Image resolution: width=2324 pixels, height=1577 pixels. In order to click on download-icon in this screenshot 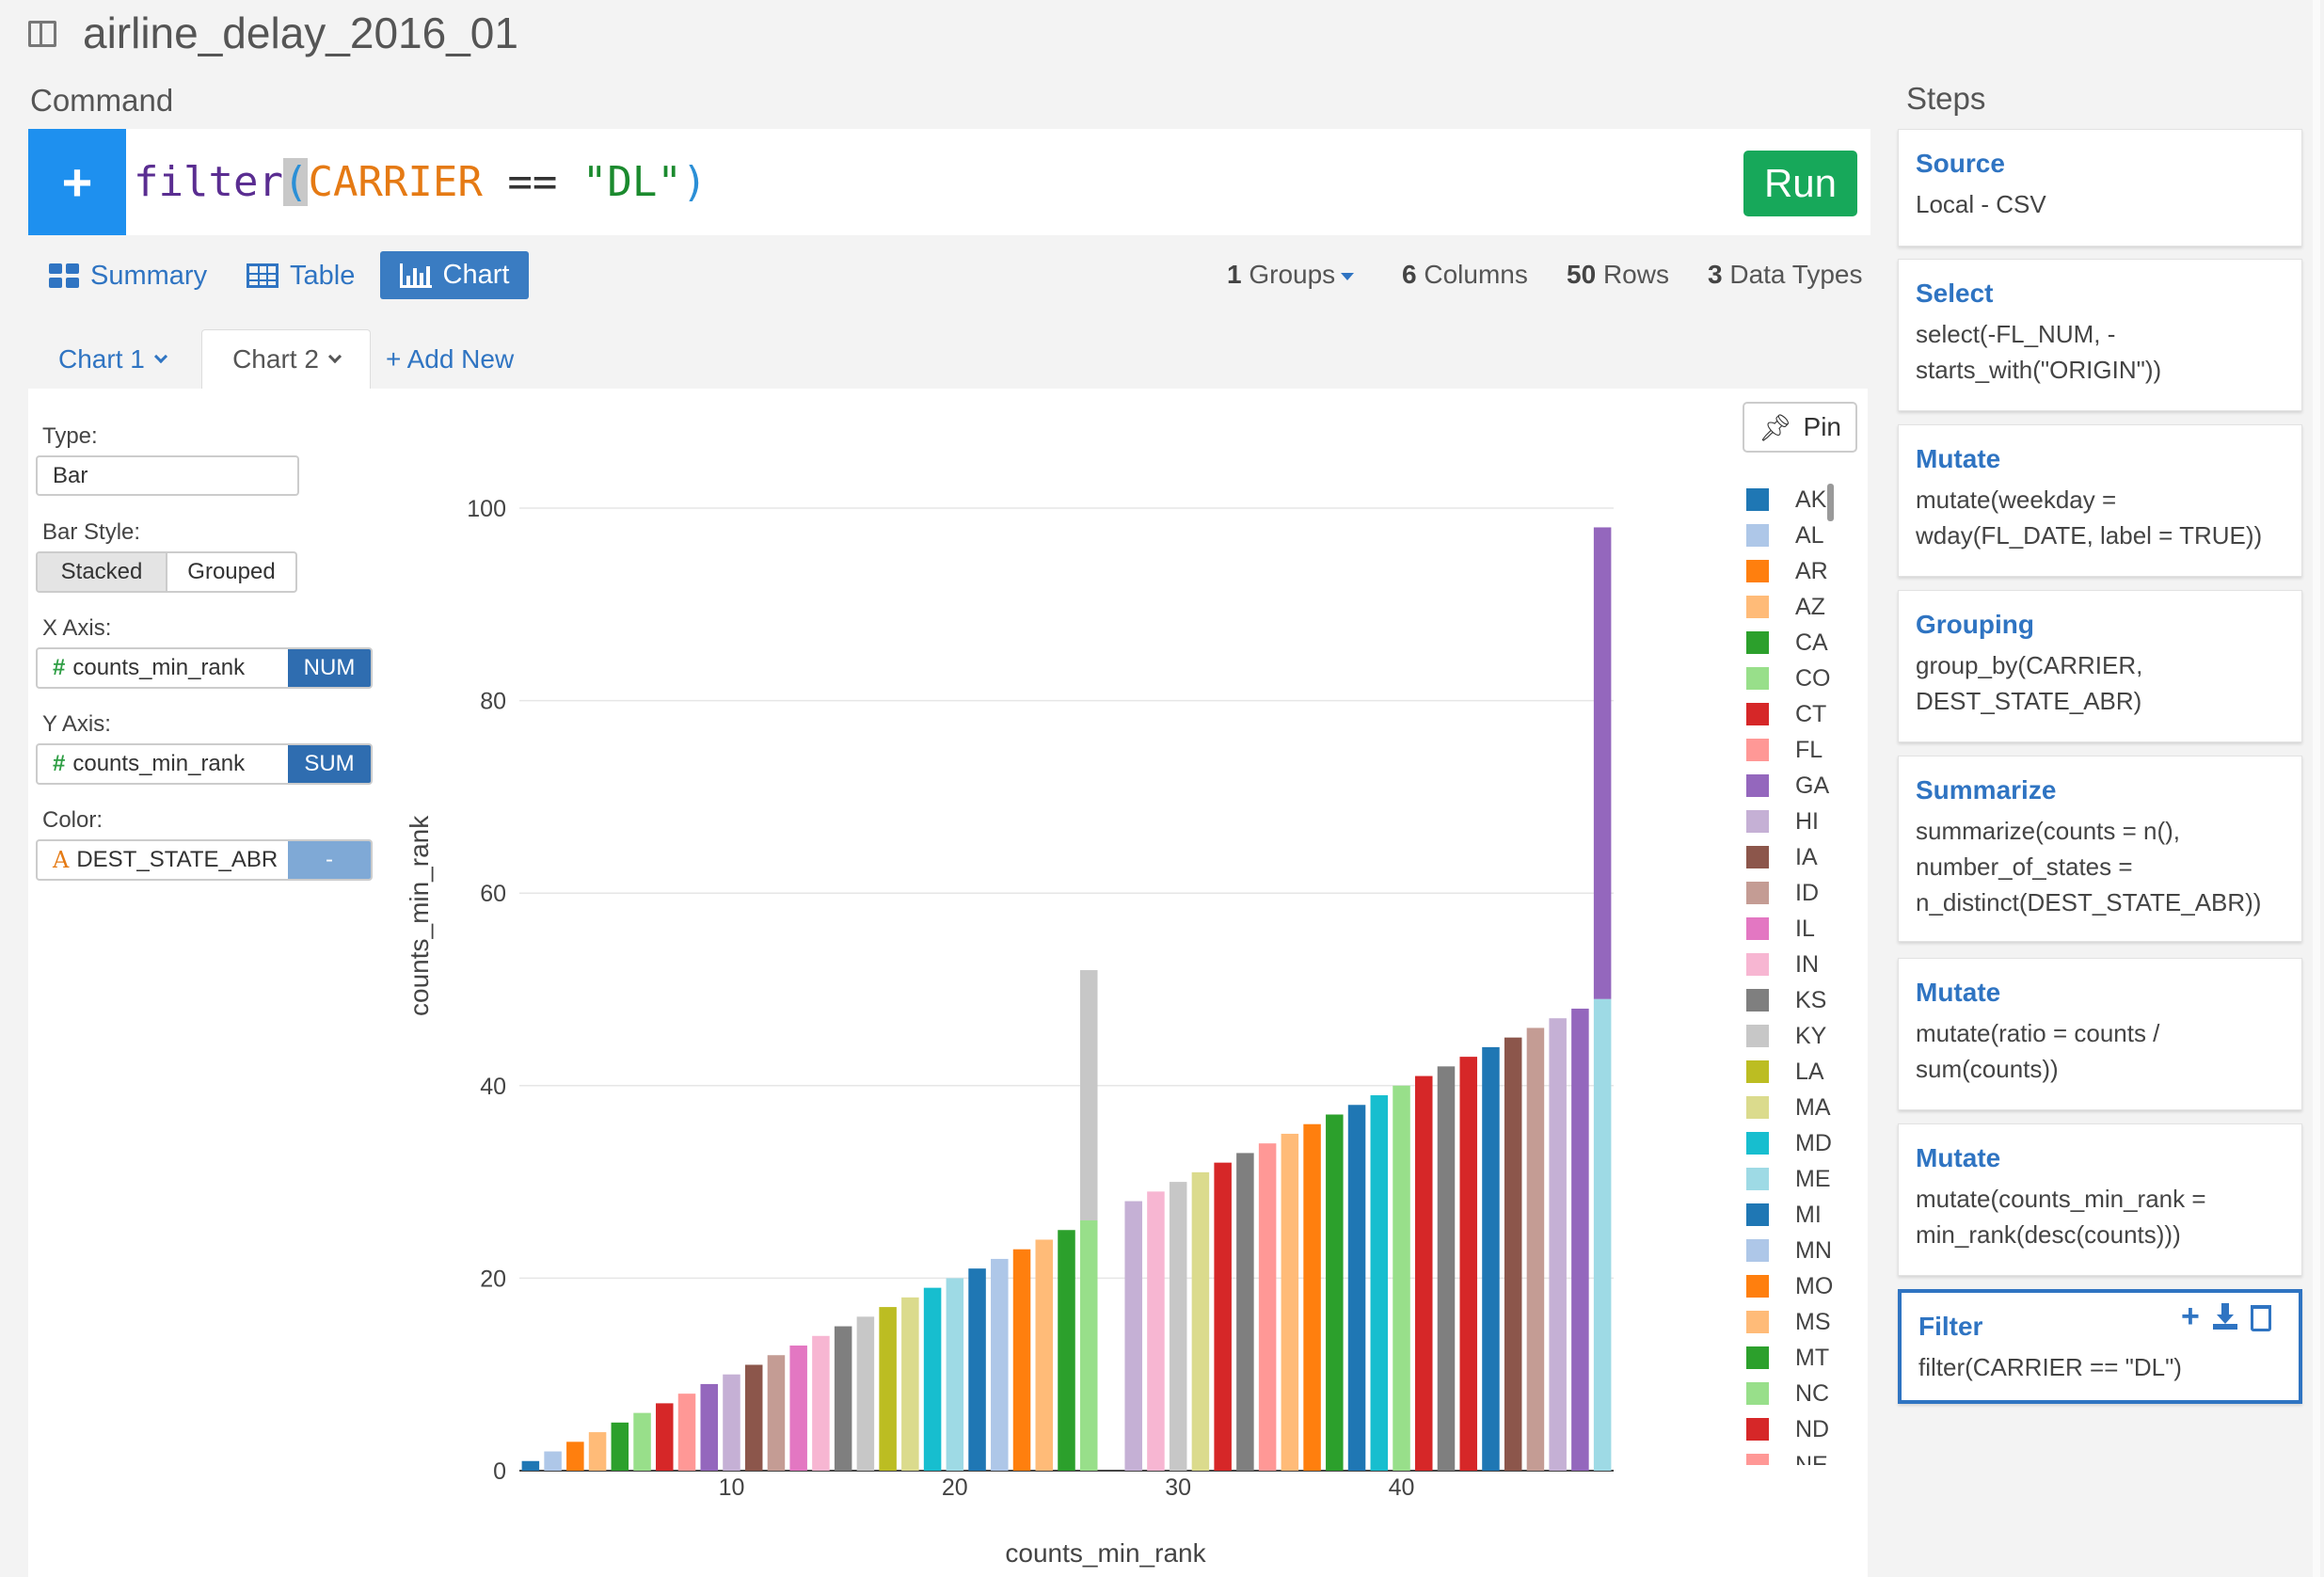, I will do `click(2224, 1316)`.